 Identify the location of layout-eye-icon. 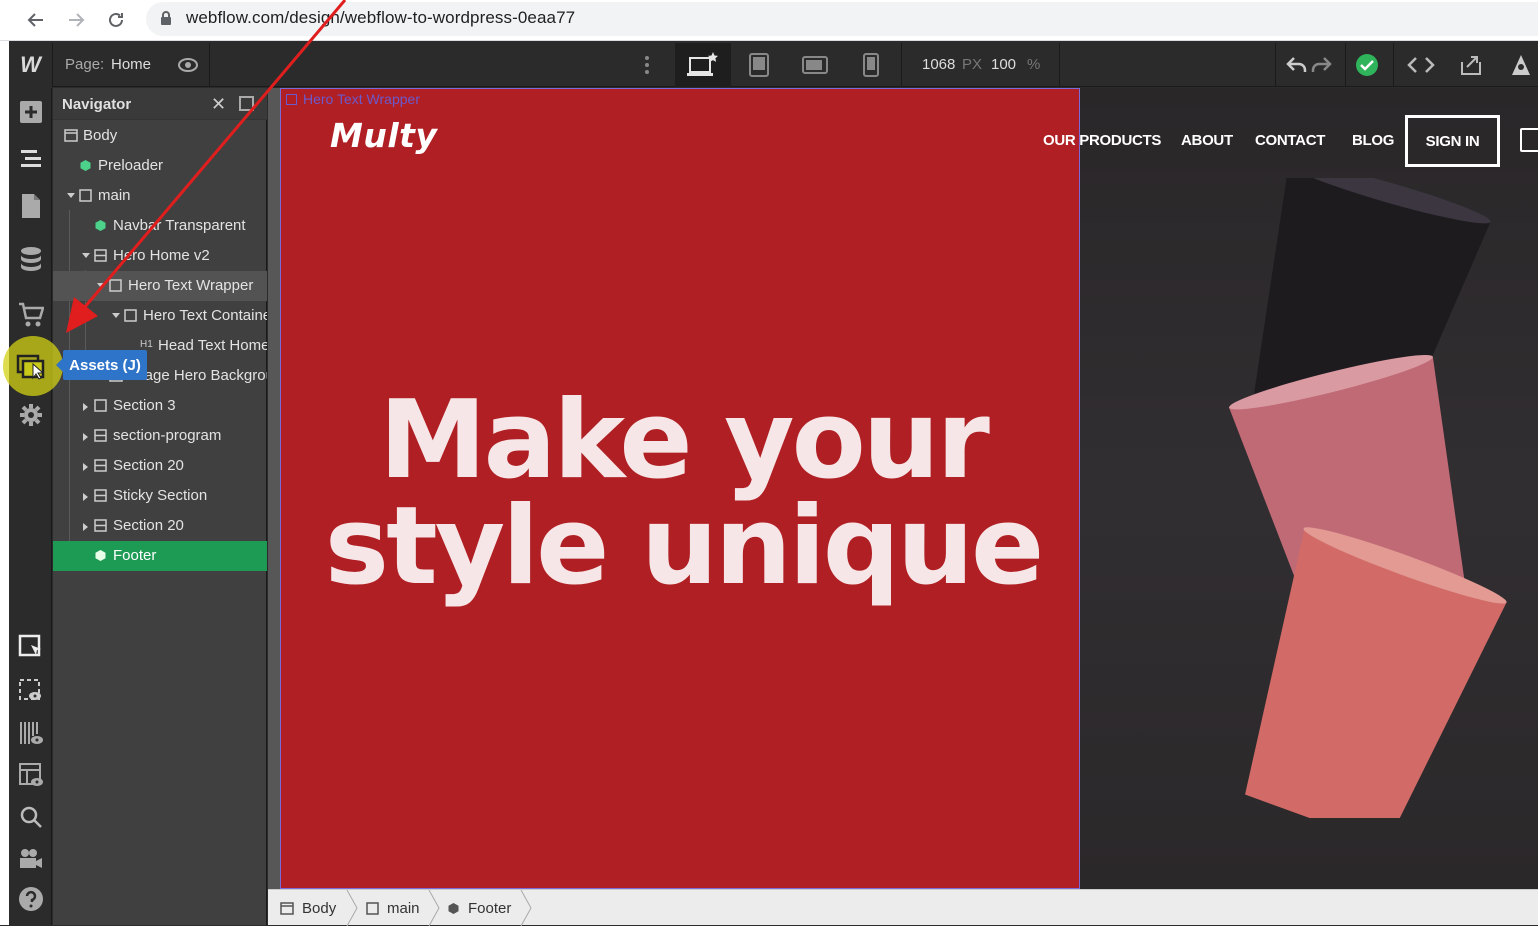
(31, 774).